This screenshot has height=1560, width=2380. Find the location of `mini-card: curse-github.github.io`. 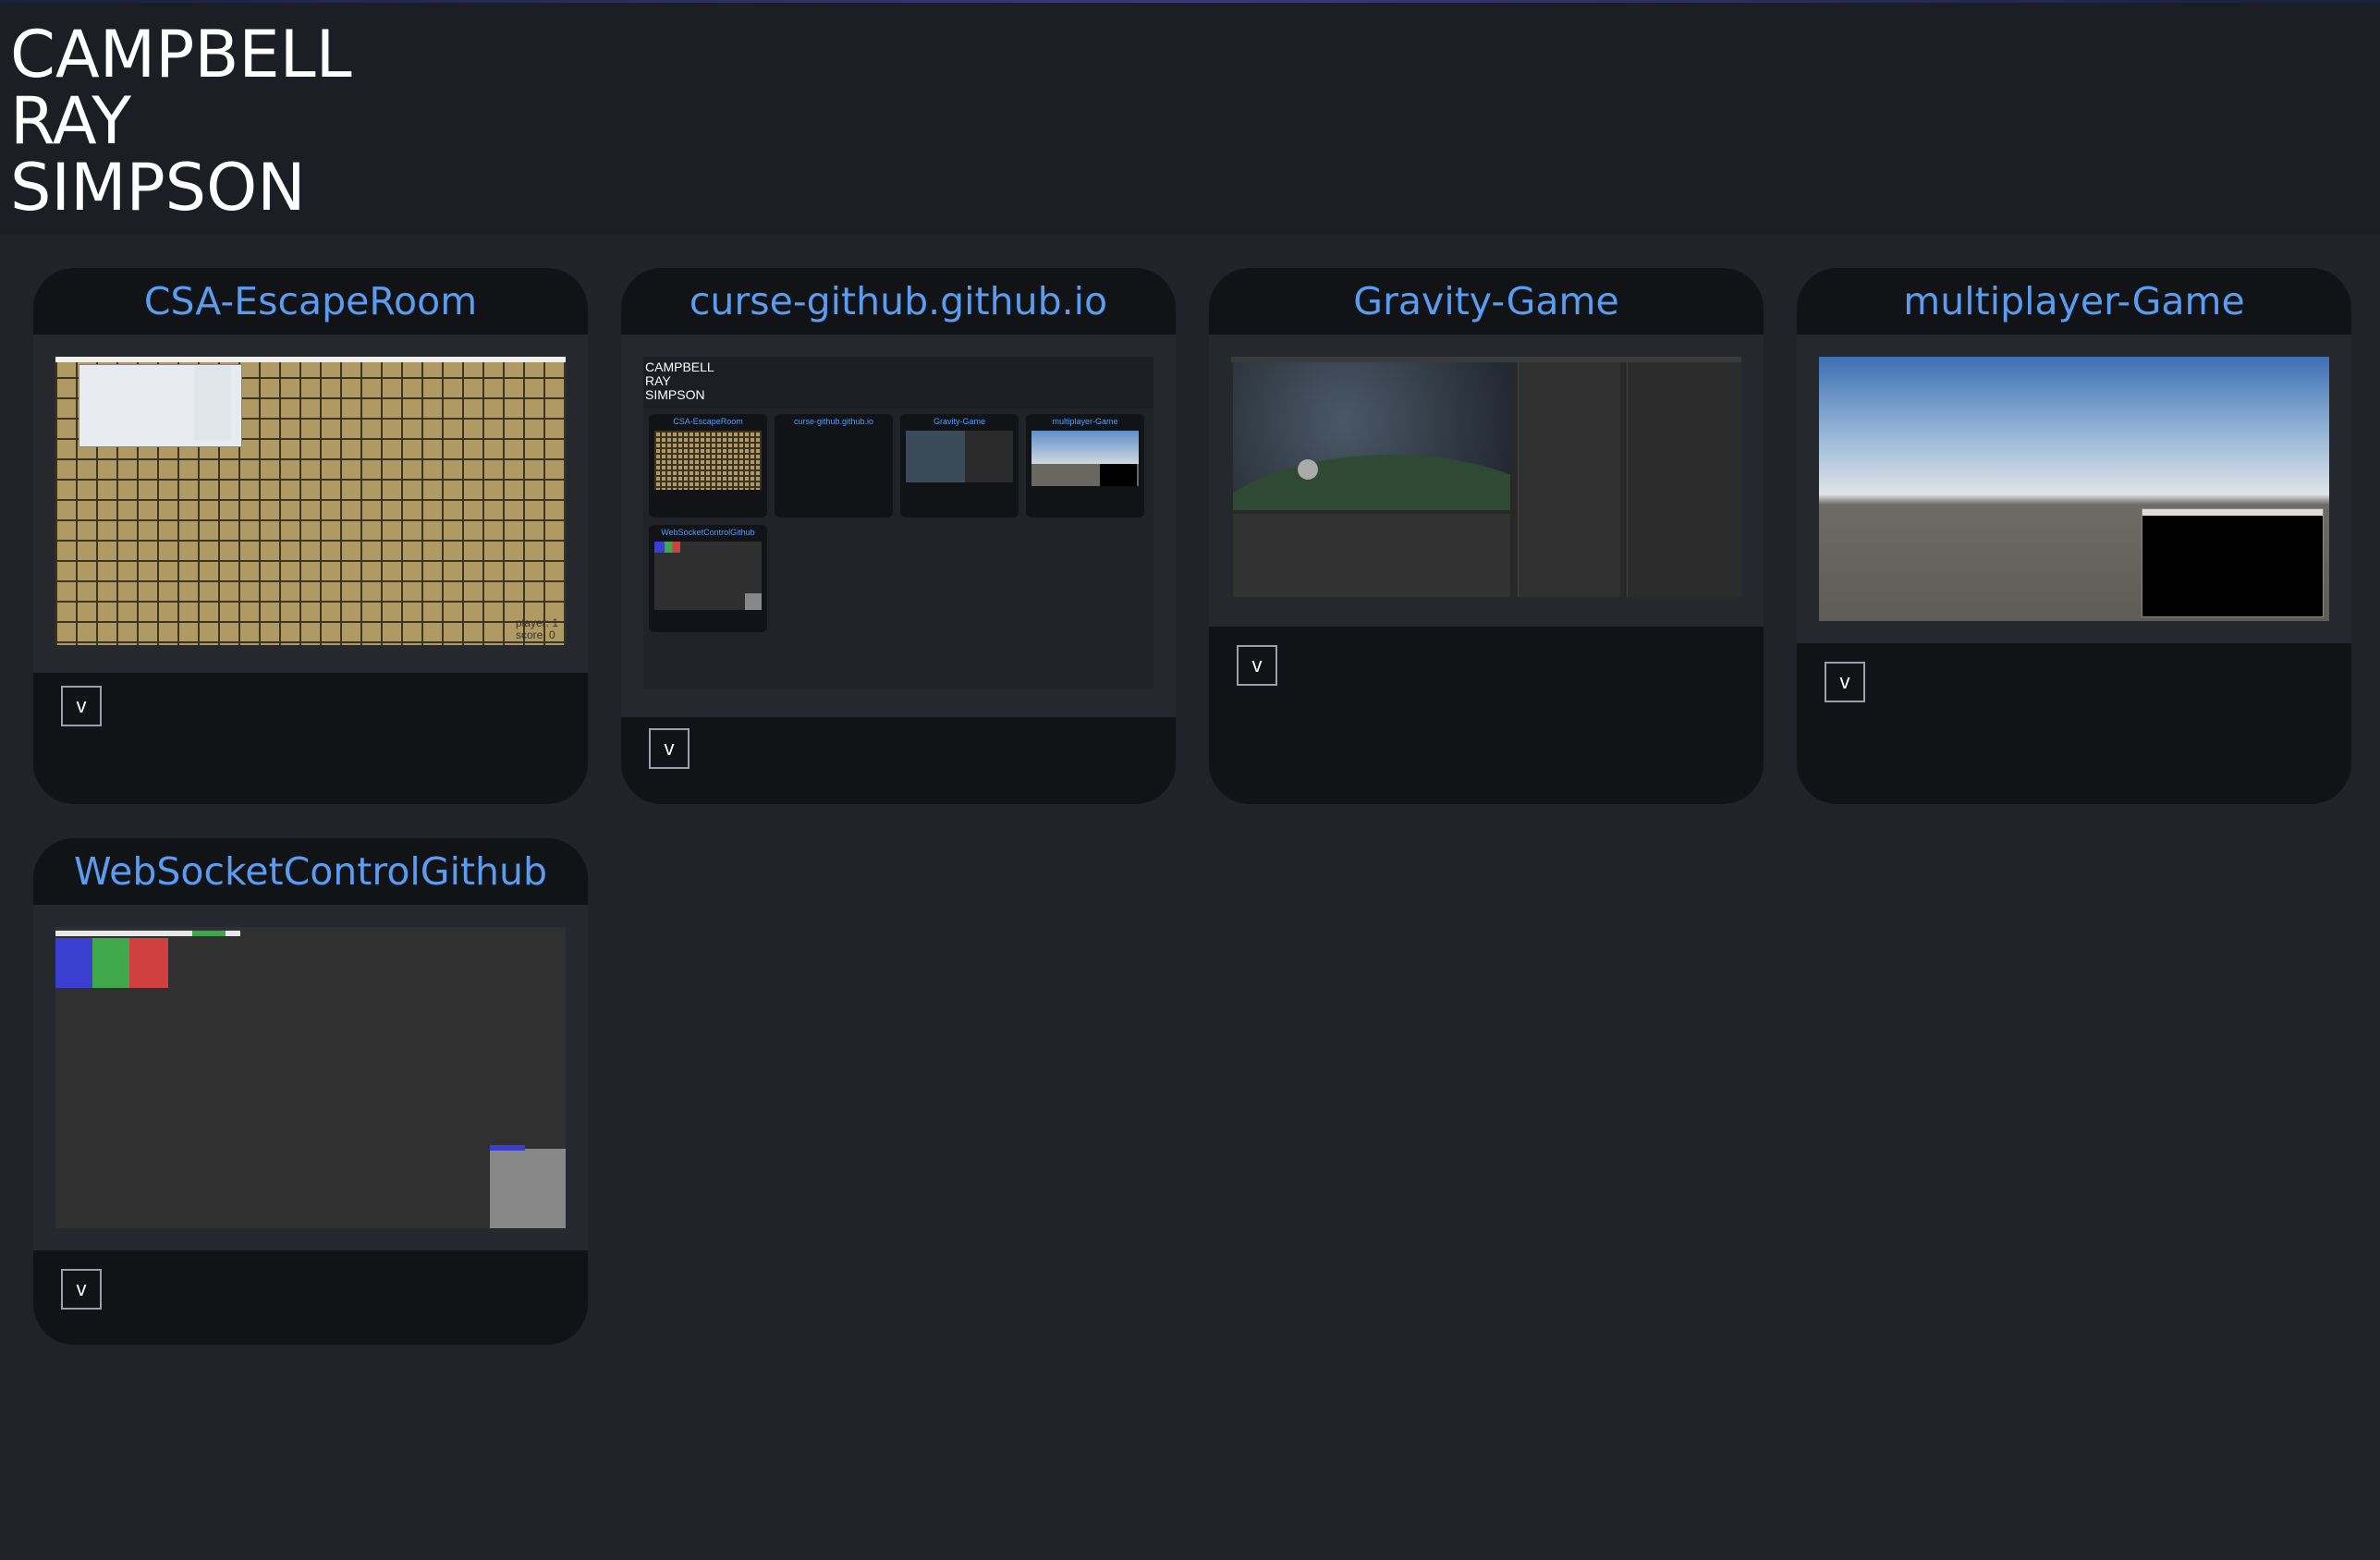

mini-card: curse-github.github.io is located at coordinates (834, 466).